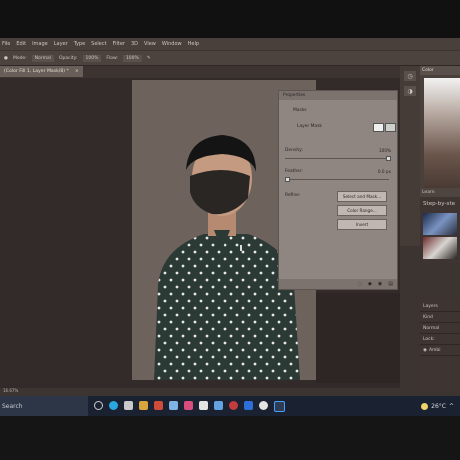  I want to click on cortana-icon, so click(98, 405).